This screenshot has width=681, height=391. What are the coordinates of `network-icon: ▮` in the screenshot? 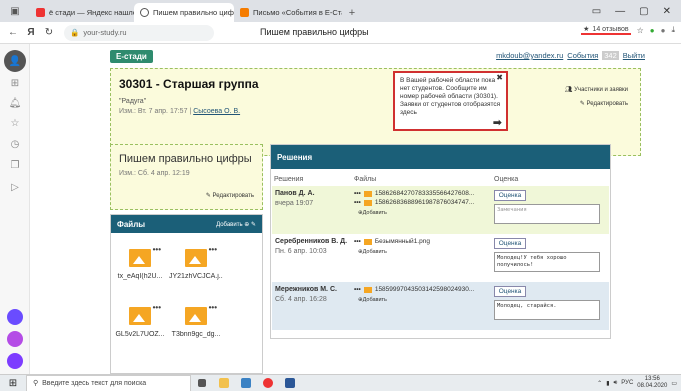 It's located at (607, 383).